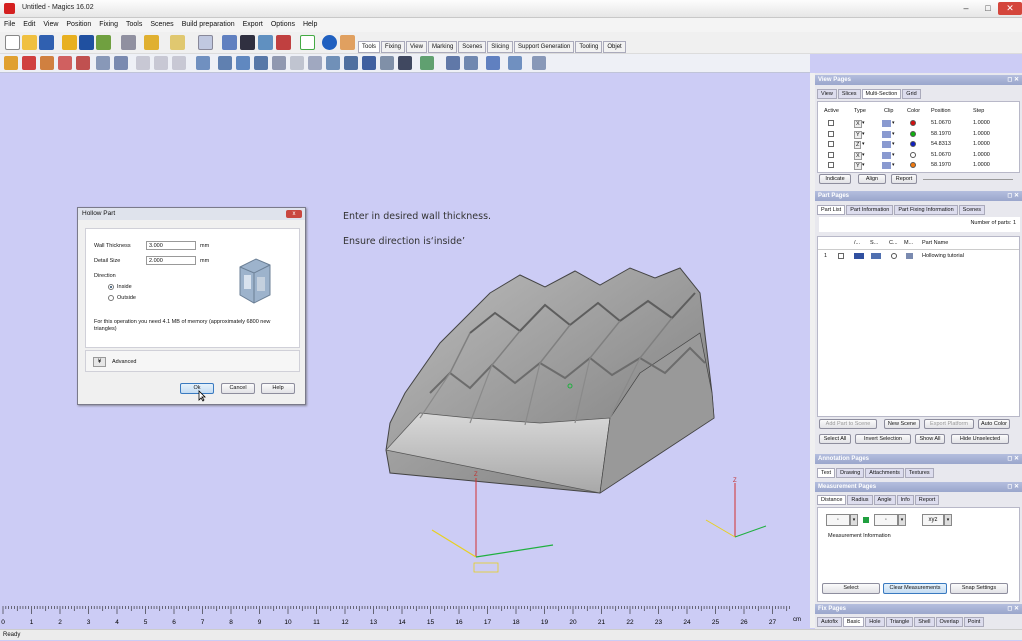 Image resolution: width=1022 pixels, height=641 pixels. Describe the element at coordinates (12, 42) in the screenshot. I see `new-file-icon` at that location.